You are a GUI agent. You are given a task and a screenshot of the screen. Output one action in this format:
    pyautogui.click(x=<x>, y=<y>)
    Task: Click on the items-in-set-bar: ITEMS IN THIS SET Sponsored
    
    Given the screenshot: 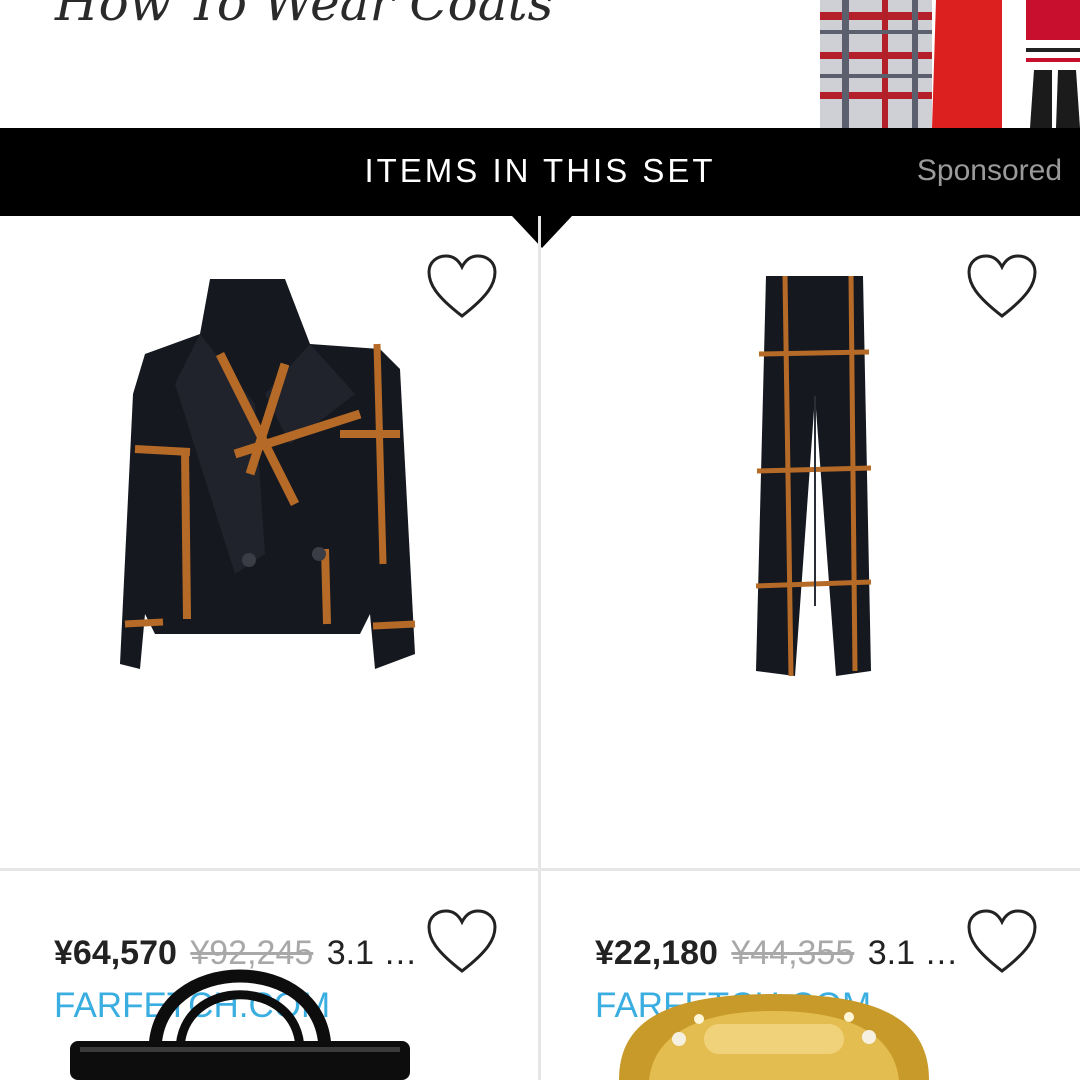 What is the action you would take?
    pyautogui.click(x=540, y=172)
    